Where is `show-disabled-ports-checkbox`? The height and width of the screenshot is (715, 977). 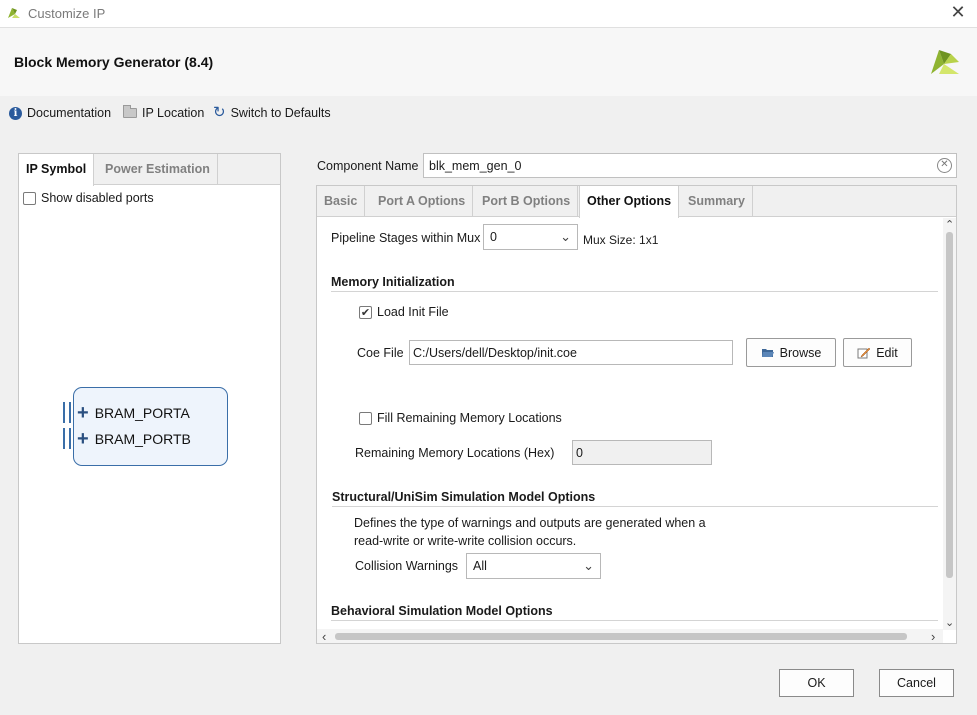
show-disabled-ports-checkbox is located at coordinates (29, 198).